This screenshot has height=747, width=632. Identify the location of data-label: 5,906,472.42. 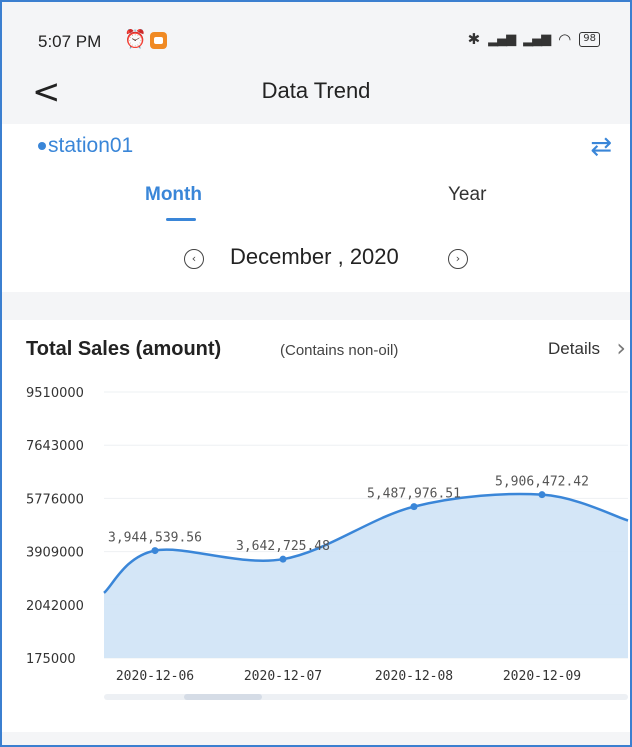
(542, 482).